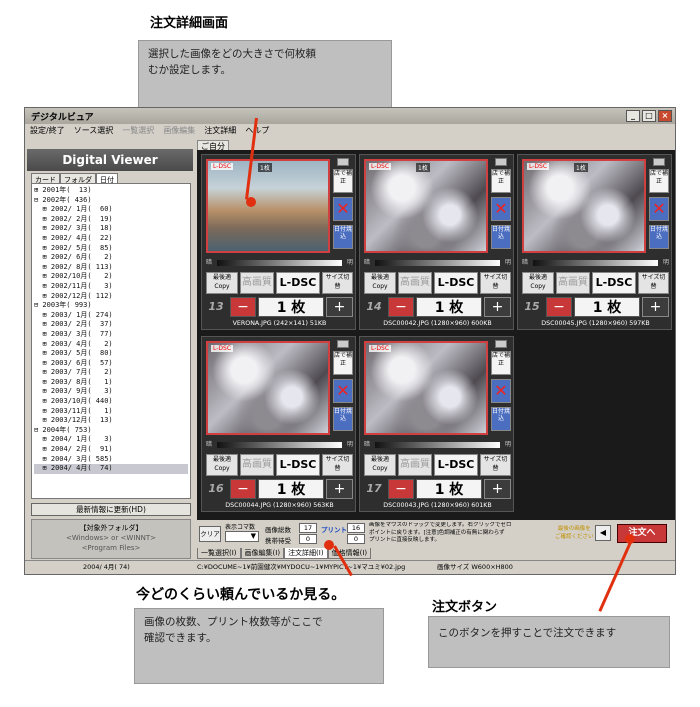 The height and width of the screenshot is (707, 700). I want to click on tree-item: ⊞ 2002/ 8月( 113), so click(111, 268).